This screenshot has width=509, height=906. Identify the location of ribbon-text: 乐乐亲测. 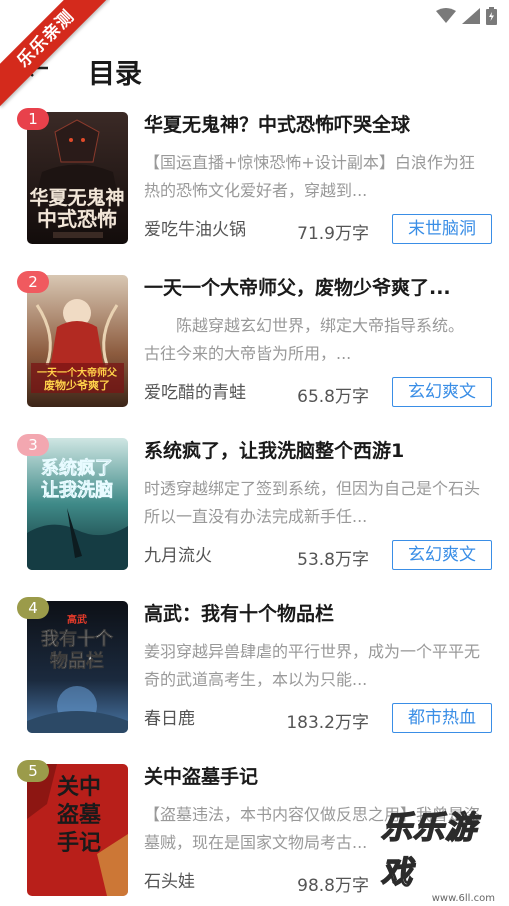
(55, 53).